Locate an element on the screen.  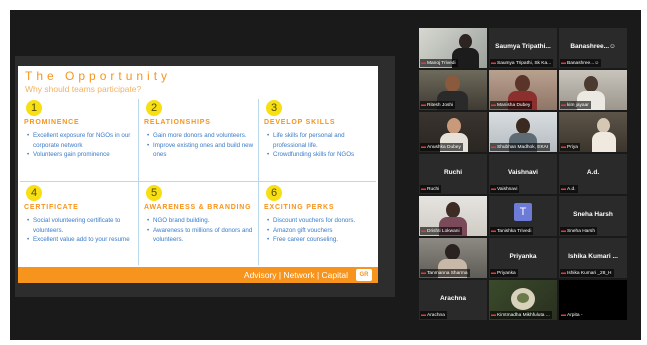
number-badge: 6 is located at coordinates (274, 193).